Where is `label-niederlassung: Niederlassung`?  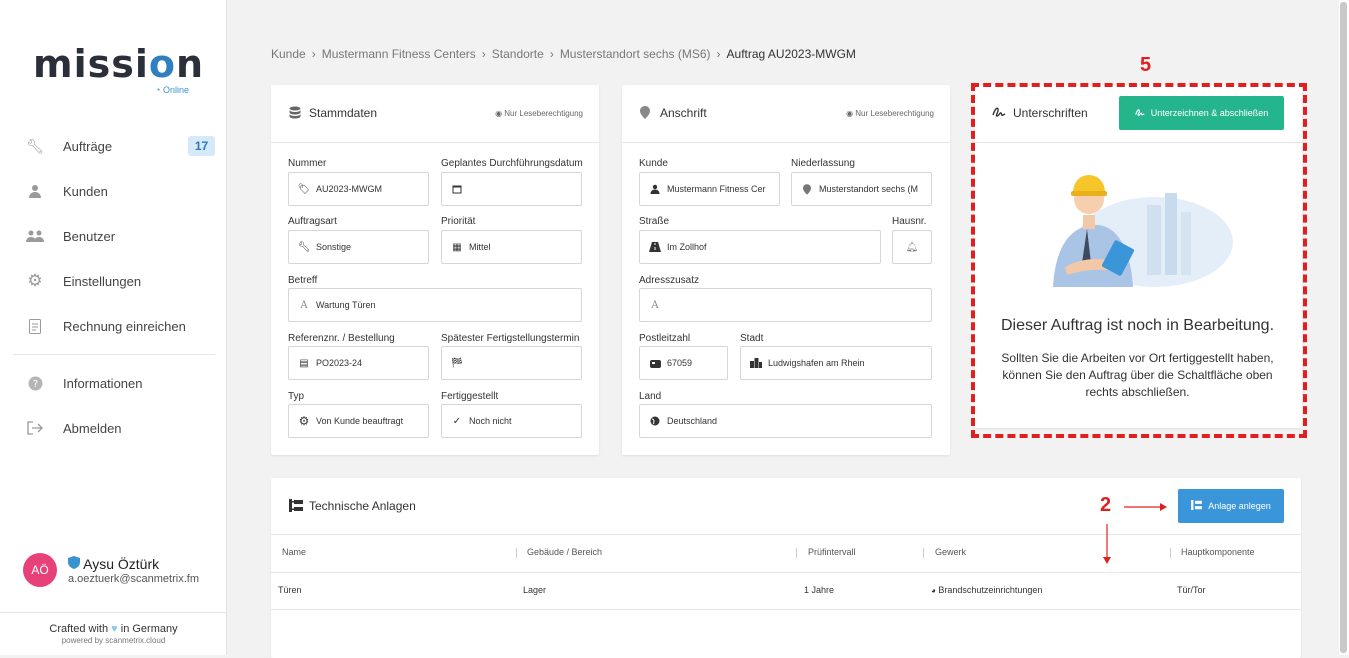 label-niederlassung: Niederlassung is located at coordinates (823, 163).